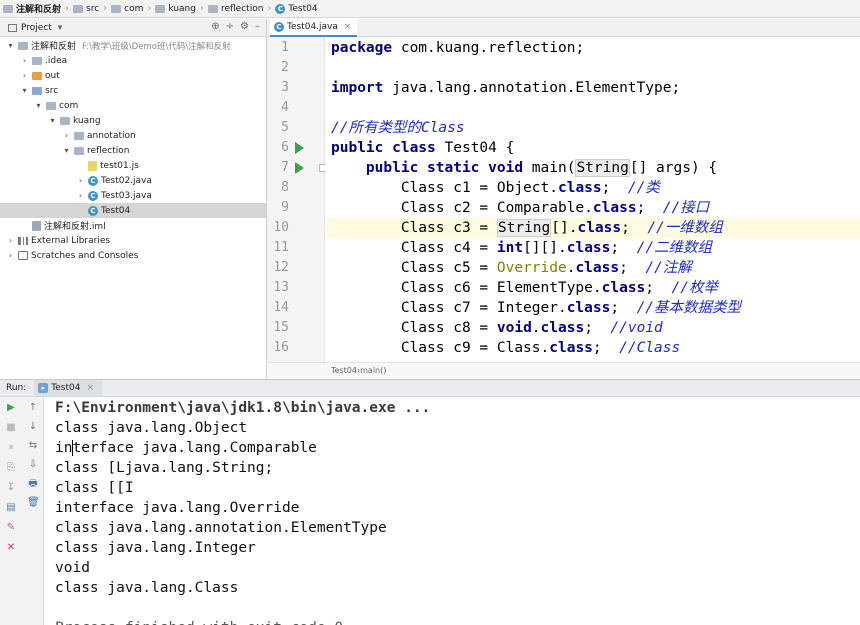 This screenshot has width=860, height=625. What do you see at coordinates (285, 47) in the screenshot?
I see `line-number: 1` at bounding box center [285, 47].